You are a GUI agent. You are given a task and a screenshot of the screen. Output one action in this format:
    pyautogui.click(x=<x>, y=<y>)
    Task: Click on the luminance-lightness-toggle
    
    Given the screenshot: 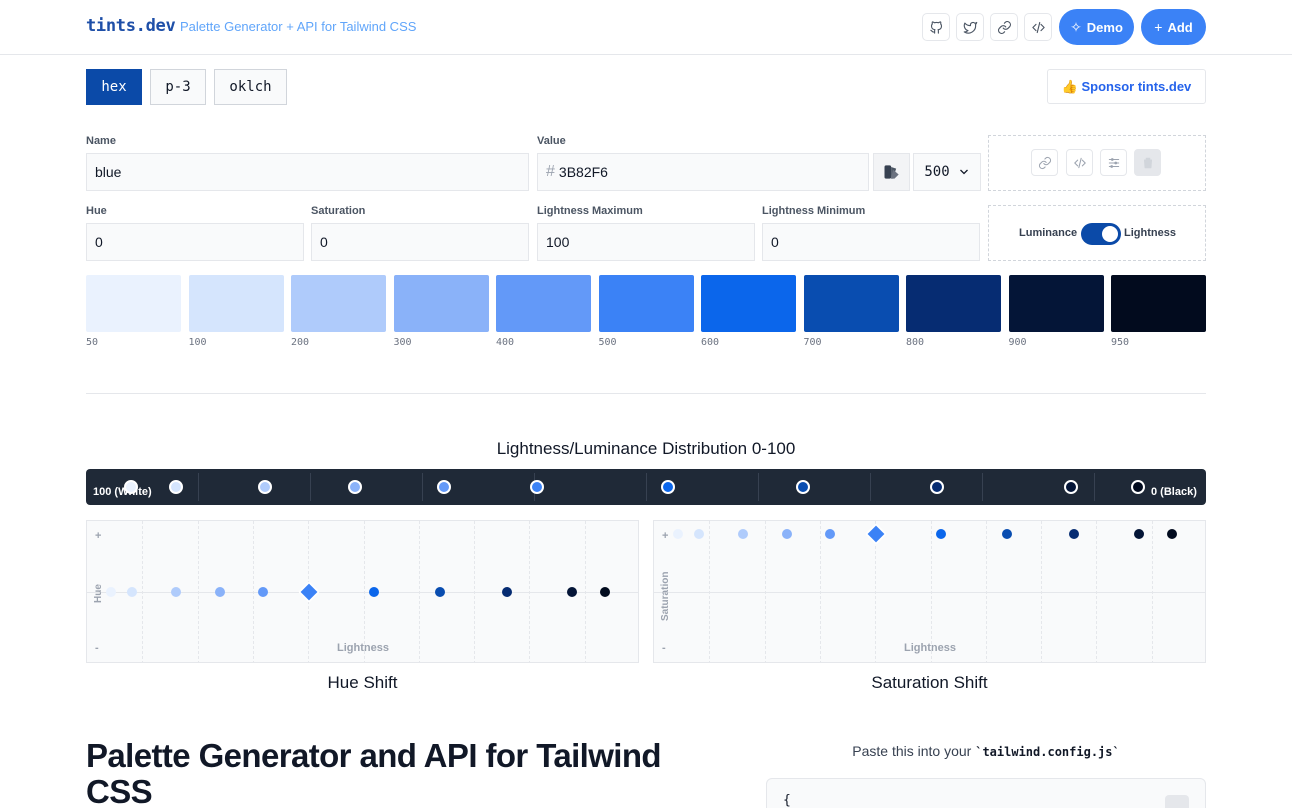 What is the action you would take?
    pyautogui.click(x=1101, y=234)
    